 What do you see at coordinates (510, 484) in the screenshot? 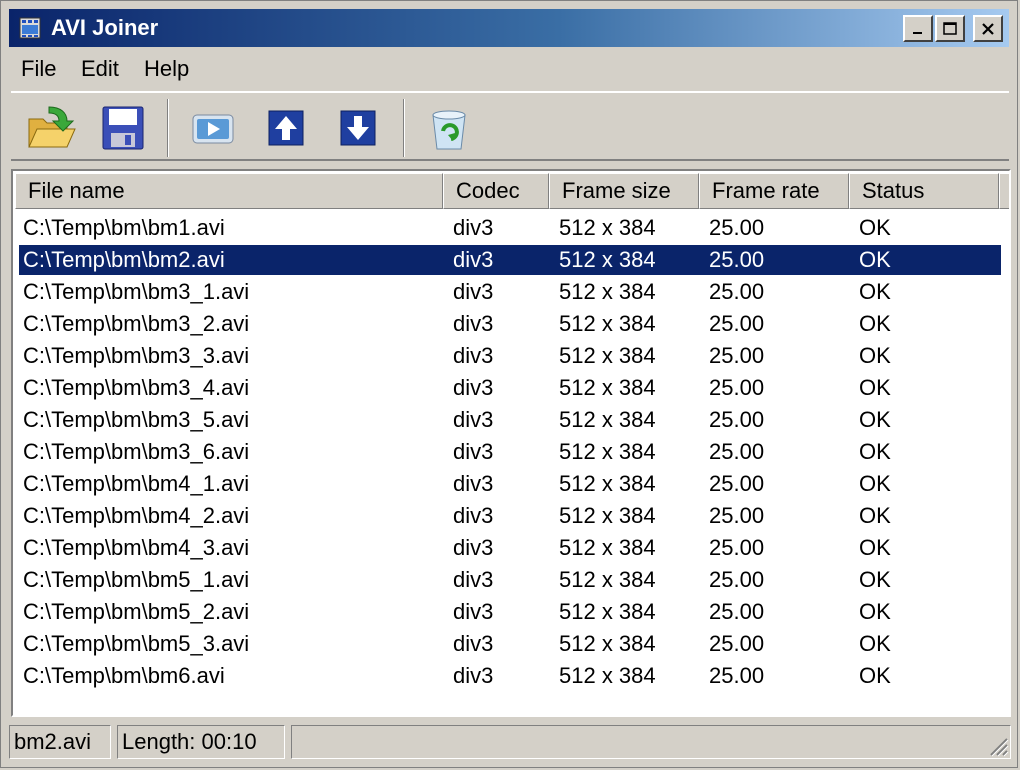
I see `table-row: C:\Temp\bm\bm4_1.avi div3 512 x 384 25.00 OK` at bounding box center [510, 484].